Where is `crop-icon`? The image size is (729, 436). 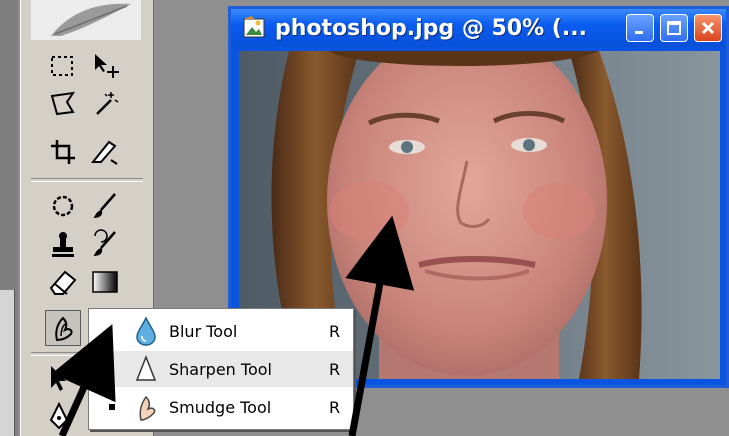
crop-icon is located at coordinates (63, 152).